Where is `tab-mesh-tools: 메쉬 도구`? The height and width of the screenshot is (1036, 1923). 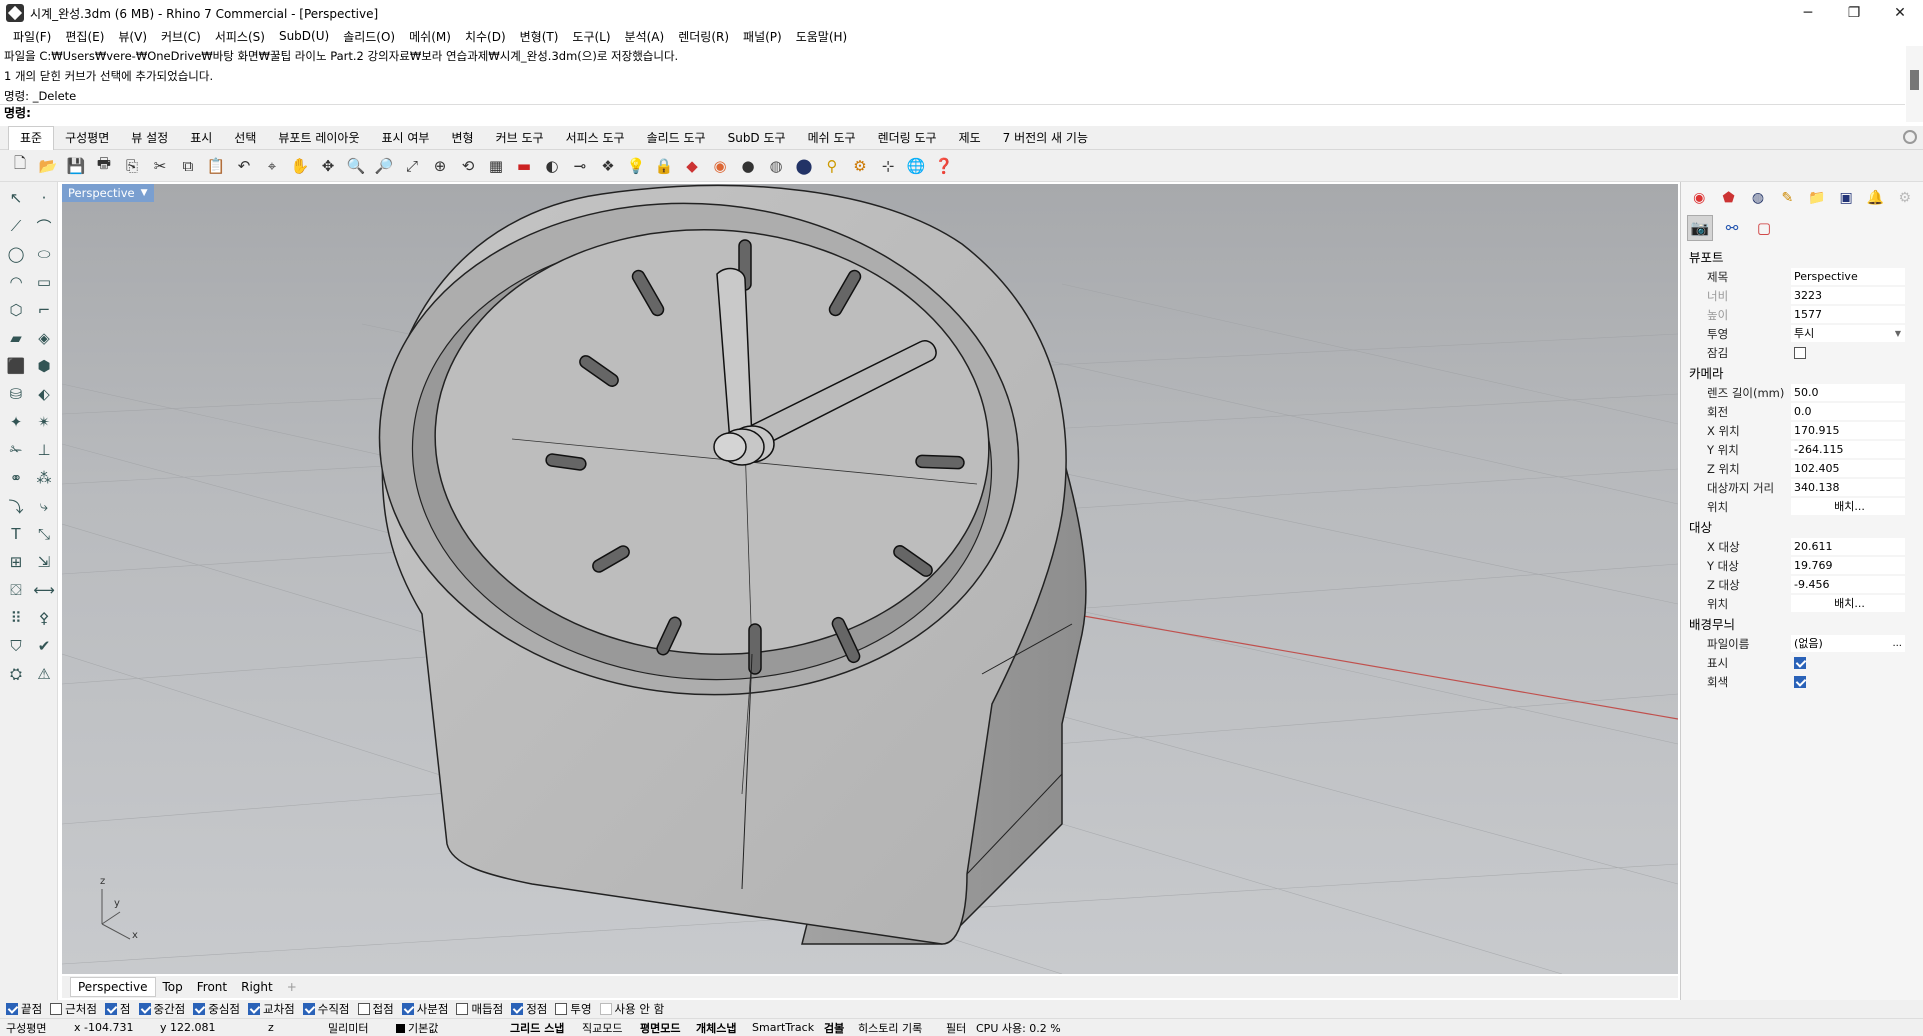 tab-mesh-tools: 메쉬 도구 is located at coordinates (832, 137).